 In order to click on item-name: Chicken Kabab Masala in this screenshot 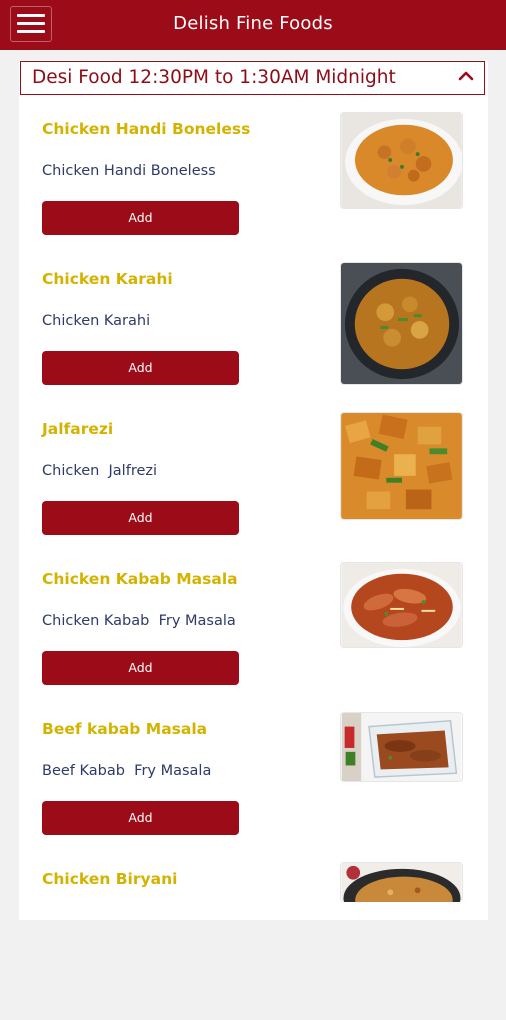, I will do `click(140, 579)`.